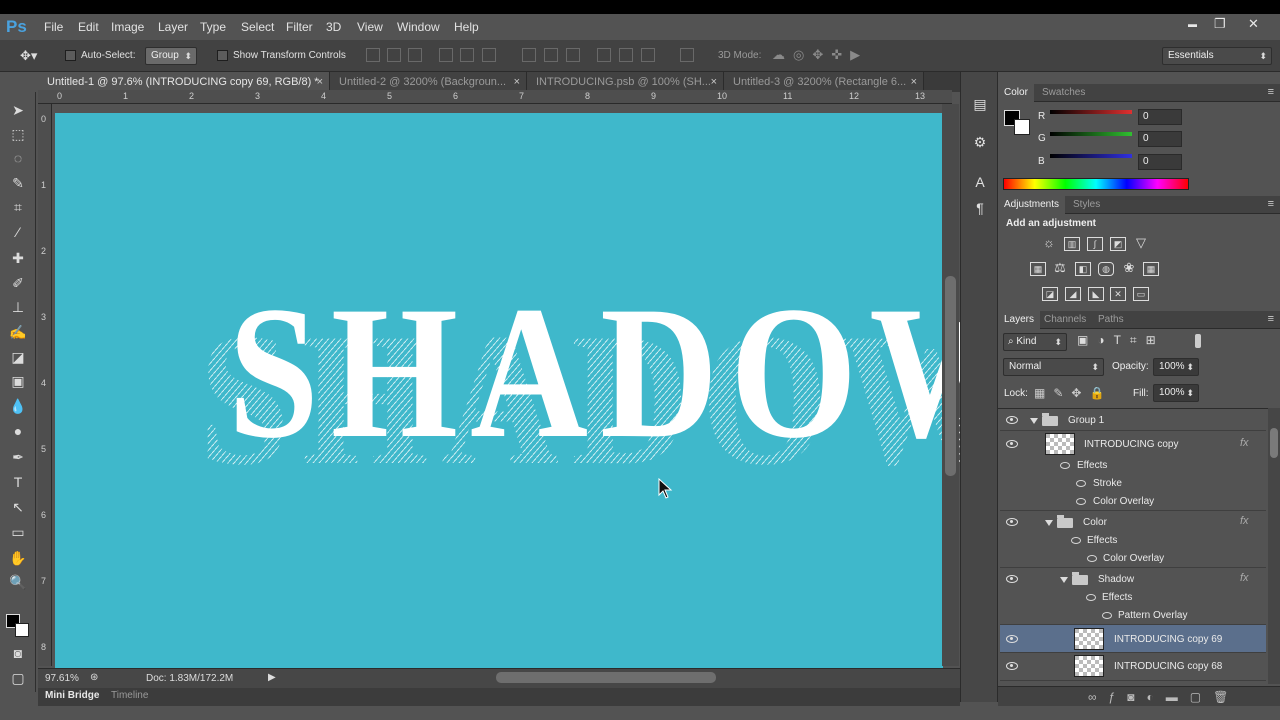  Describe the element at coordinates (1072, 244) in the screenshot. I see `levels-icon: ▥` at that location.